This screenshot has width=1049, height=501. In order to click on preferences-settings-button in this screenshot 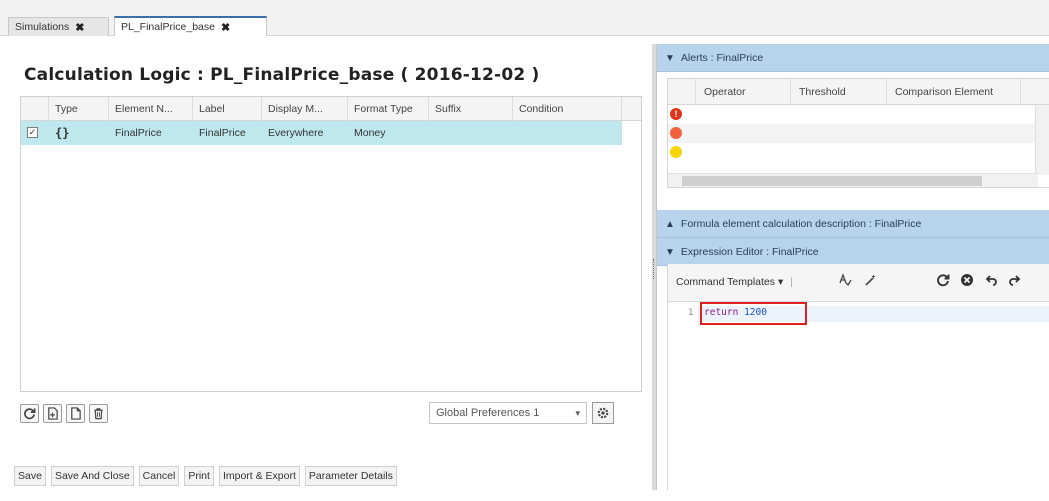, I will do `click(603, 413)`.